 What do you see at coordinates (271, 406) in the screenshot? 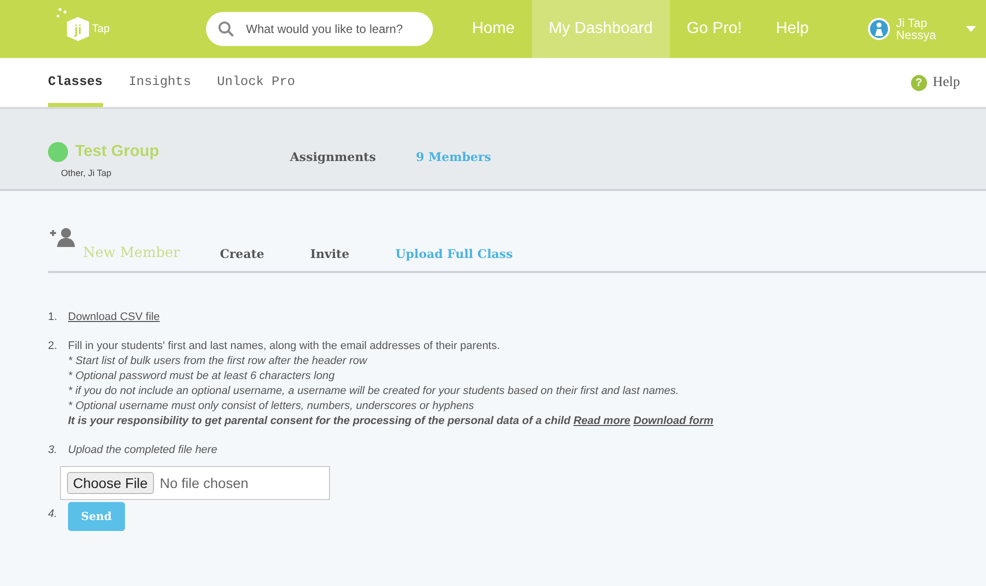
I see `instruction-note: * Optional username must only consist of letters, numbers, underscores or hyphens` at bounding box center [271, 406].